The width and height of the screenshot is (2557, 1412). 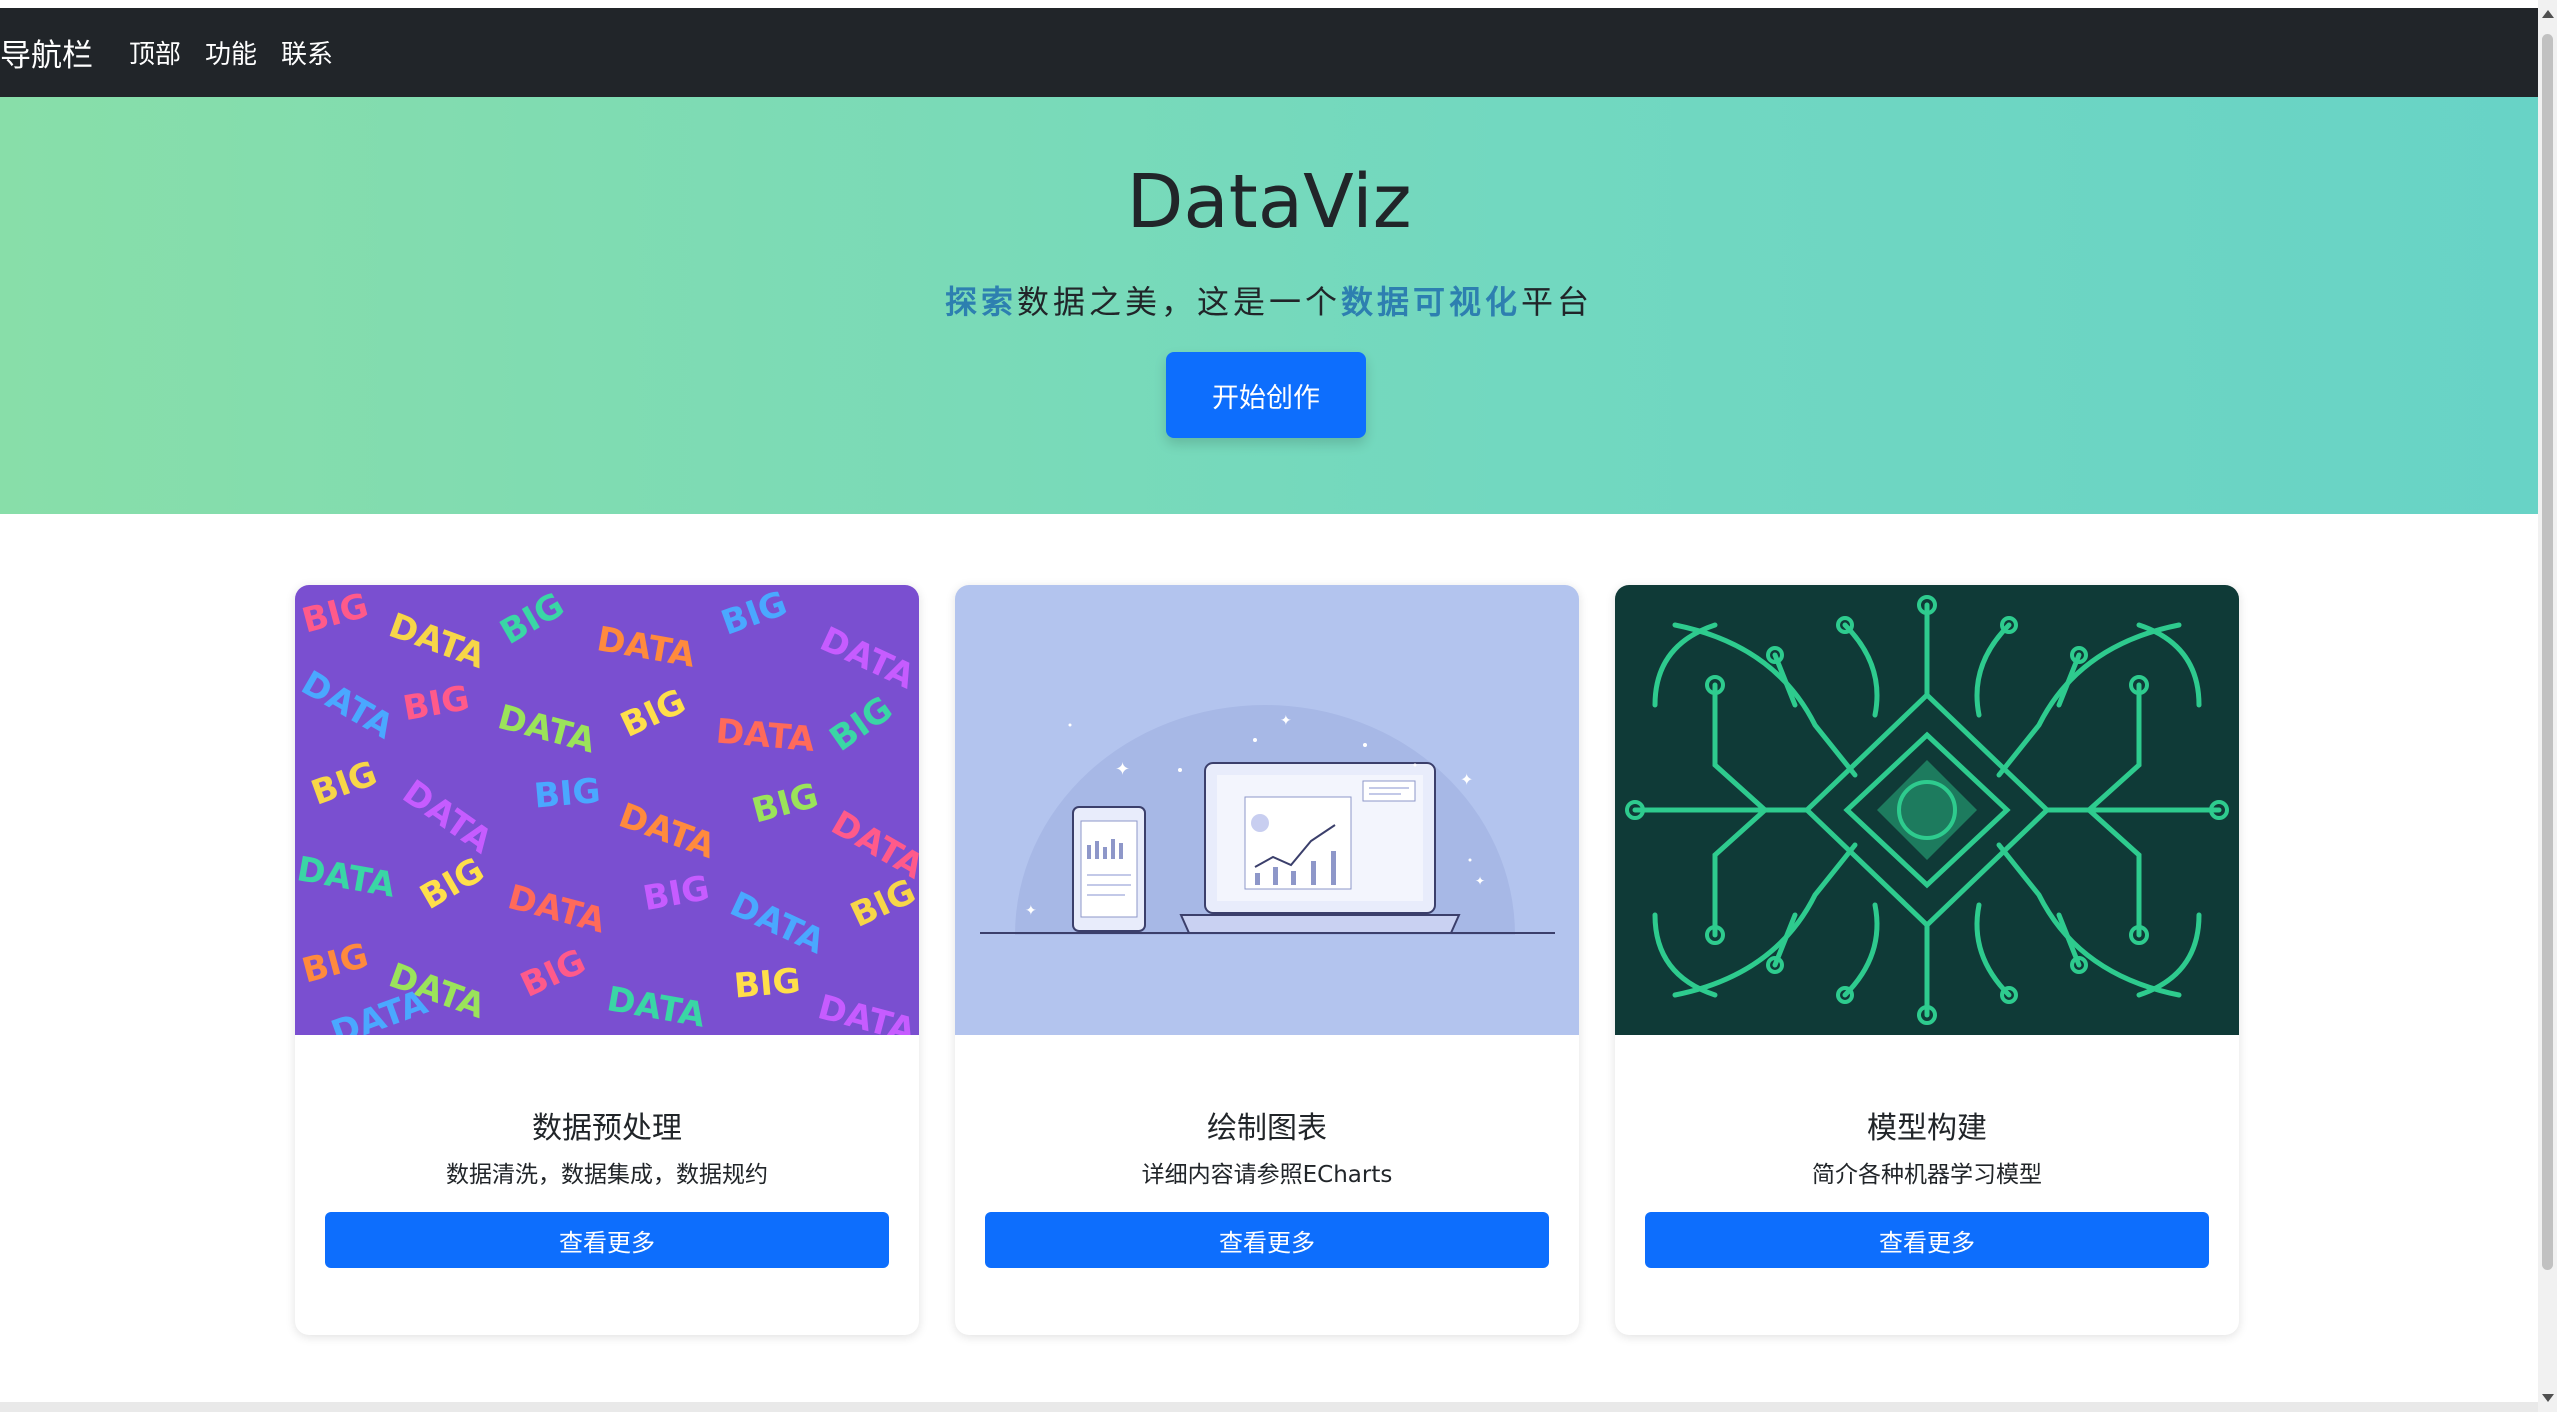 I want to click on hero-subtitle-text-1: 数据之美，这是一个, so click(x=1178, y=302).